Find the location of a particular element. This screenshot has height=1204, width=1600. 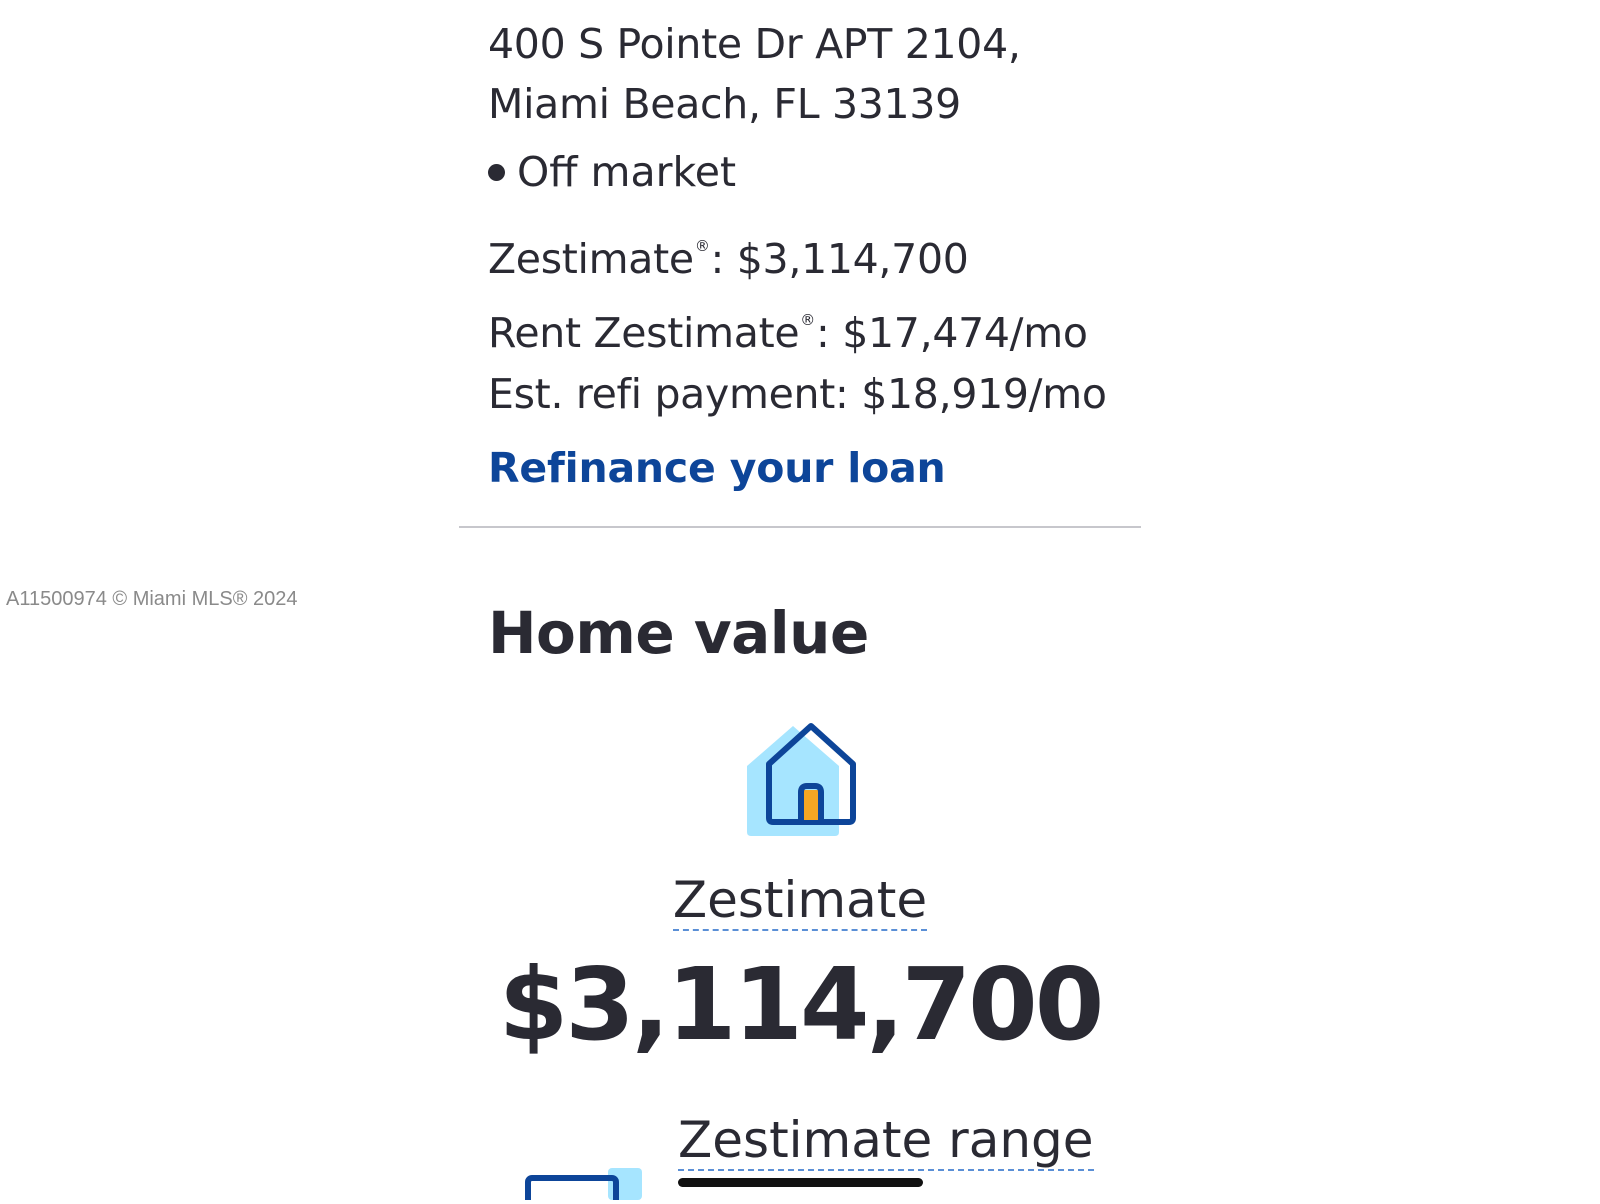

zestimate-summary: Zestimate®: $3,114,700 is located at coordinates (728, 252).